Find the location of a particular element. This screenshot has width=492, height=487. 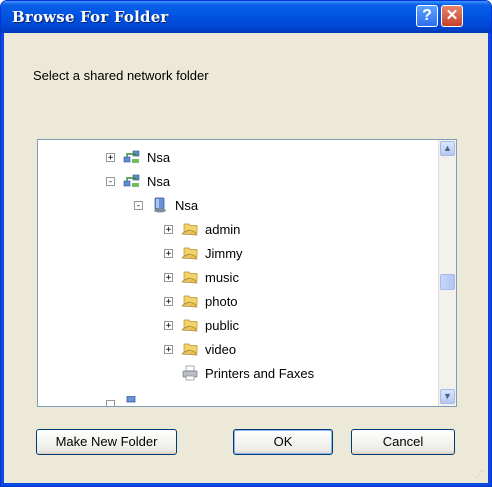

ok-button: OK is located at coordinates (283, 442).